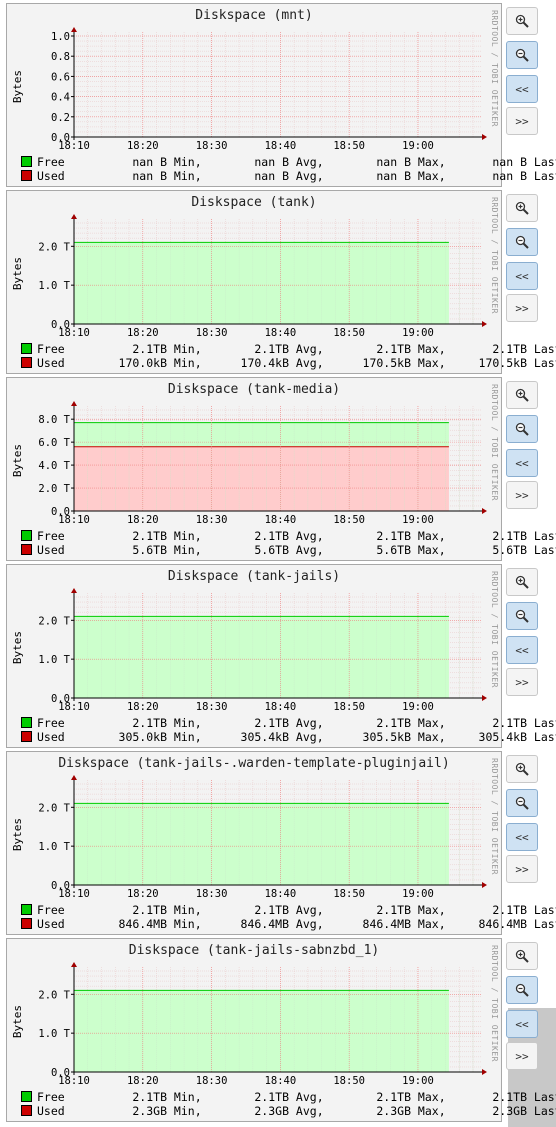 The image size is (556, 1127). I want to click on legend-avg-value: 305.4kB, so click(264, 737).